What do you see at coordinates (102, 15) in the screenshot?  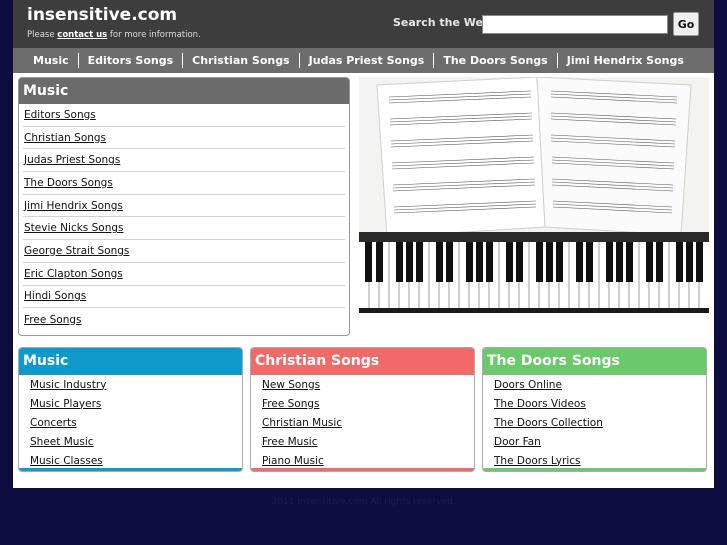 I see `site-title: insensitive.com` at bounding box center [102, 15].